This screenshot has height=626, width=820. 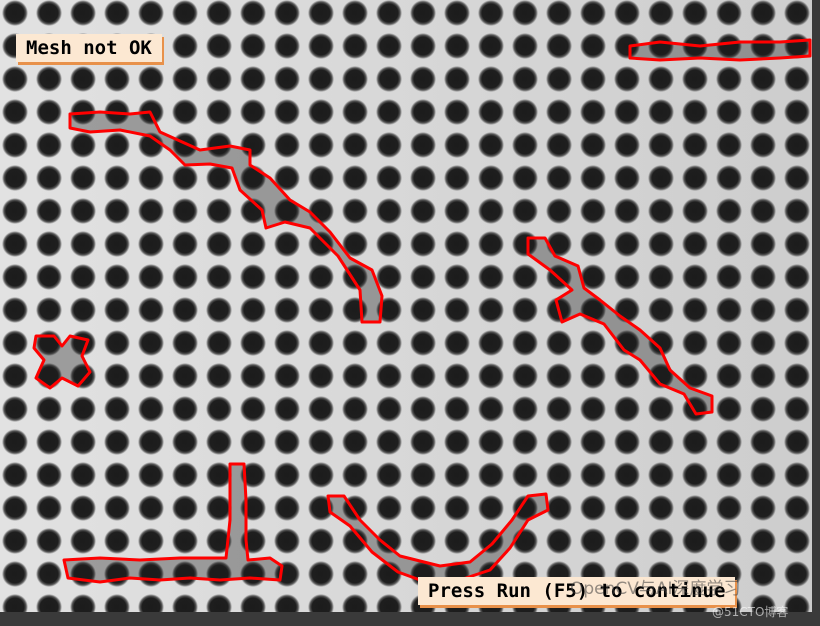 I want to click on defect-region-arc-right, so click(x=620, y=326).